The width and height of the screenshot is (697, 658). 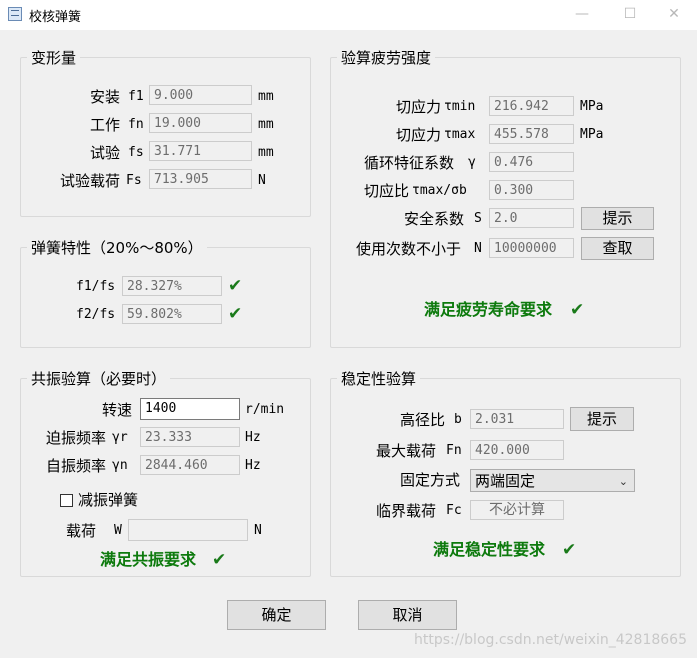 I want to click on close-button: ✕, so click(x=674, y=15).